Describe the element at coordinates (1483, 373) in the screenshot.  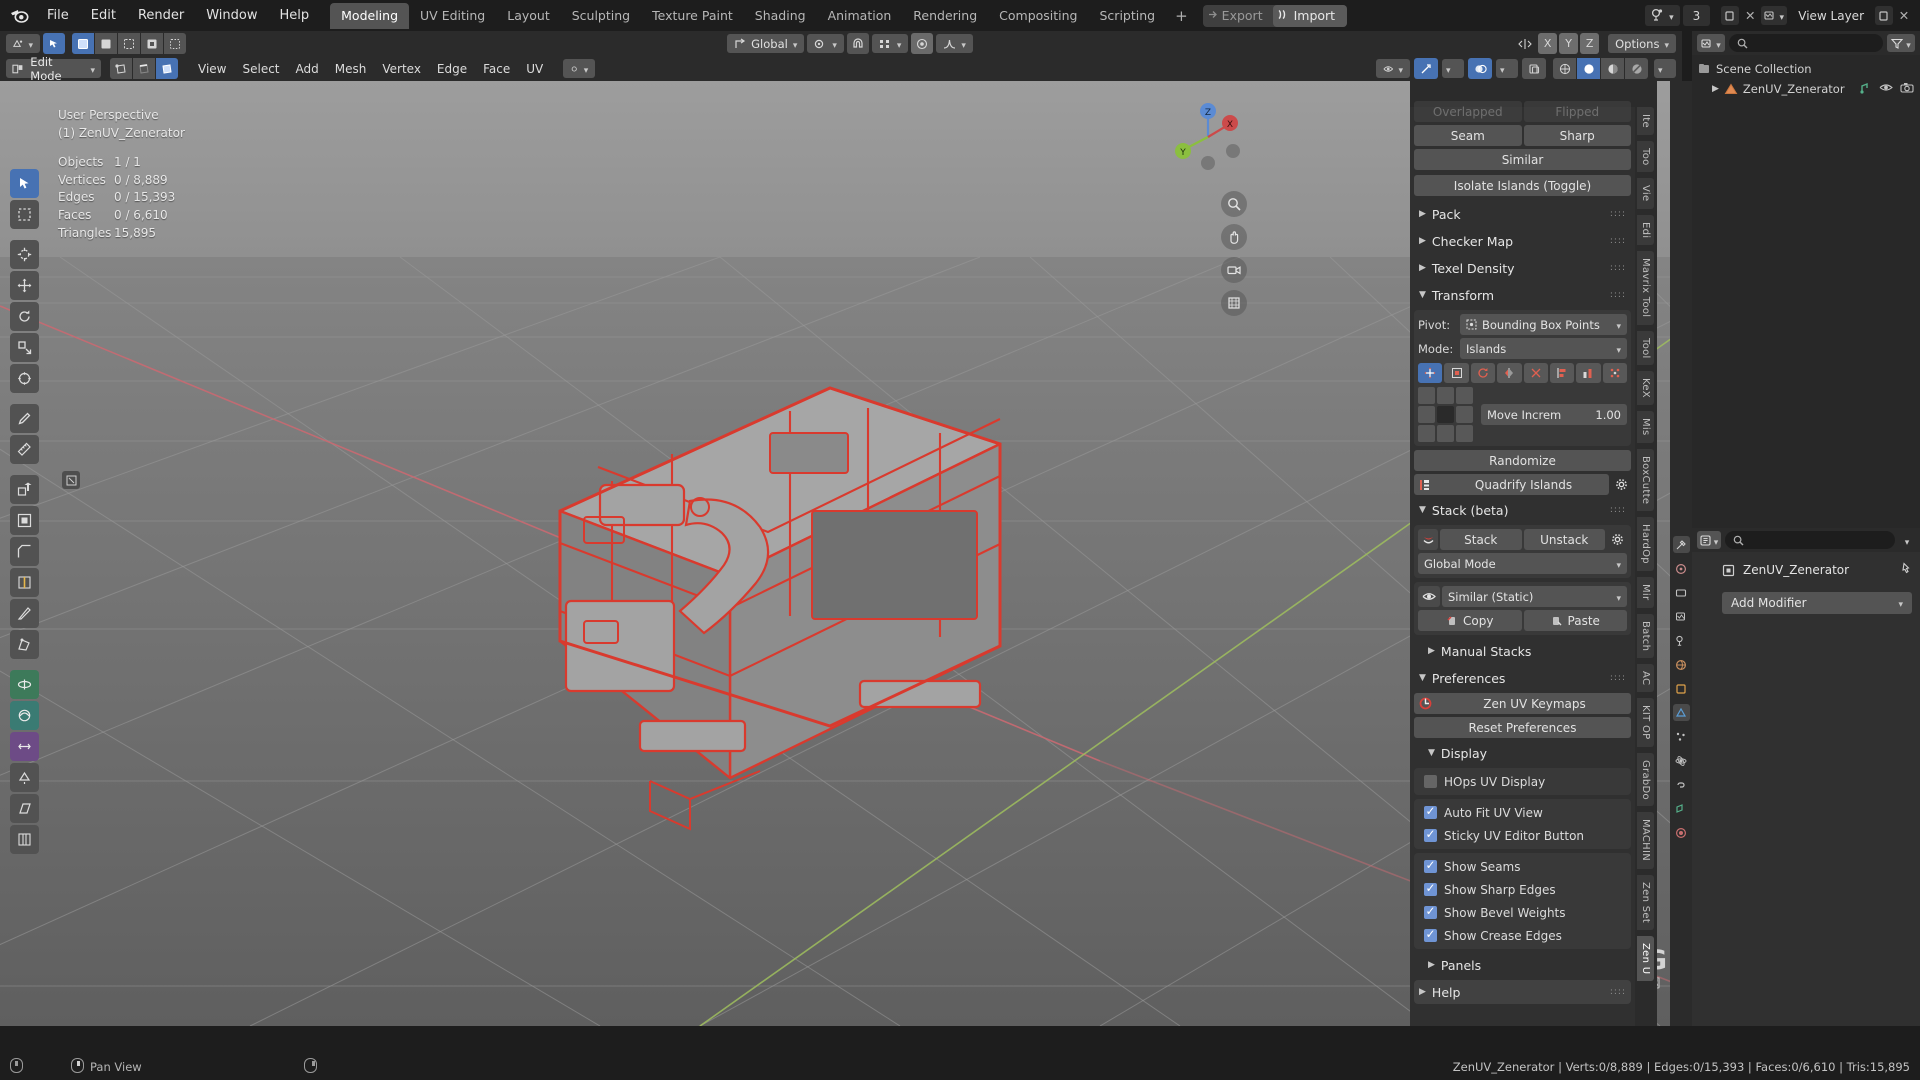
I see `rotate-islands-icon` at that location.